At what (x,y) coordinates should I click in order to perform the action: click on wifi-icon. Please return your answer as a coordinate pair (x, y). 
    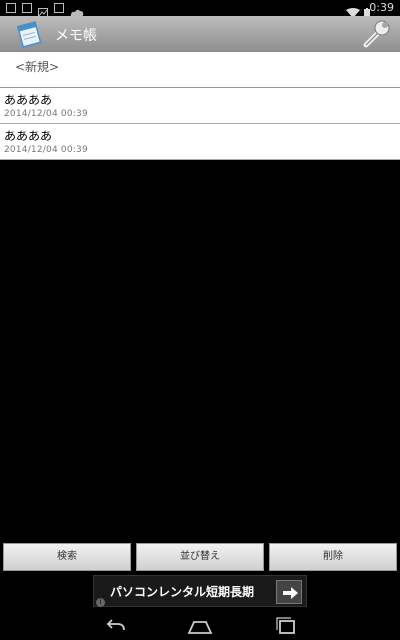
    Looking at the image, I should click on (353, 10).